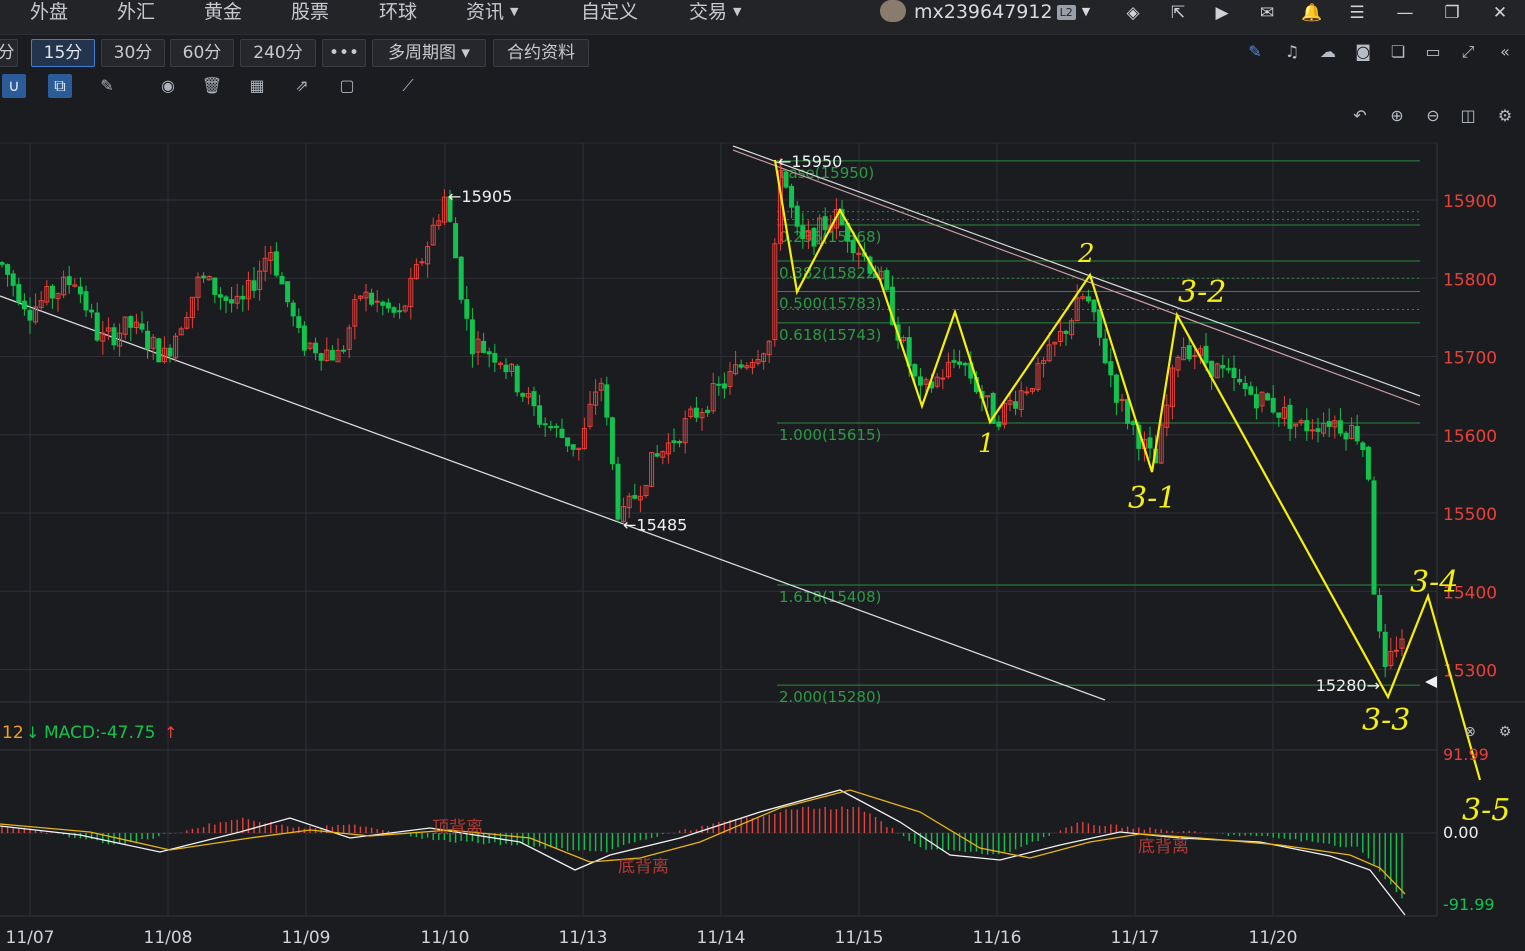 The image size is (1525, 951). Describe the element at coordinates (1505, 52) in the screenshot. I see `collapse-icon: «` at that location.